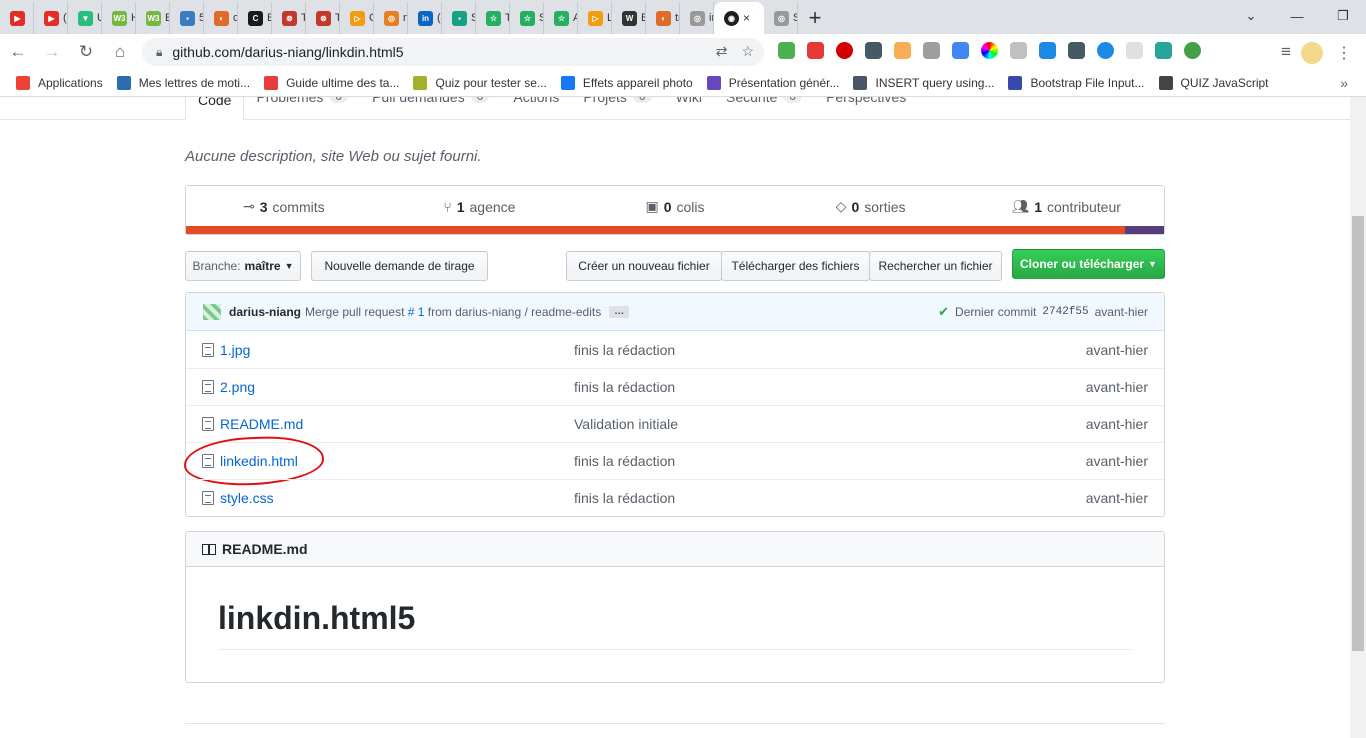  Describe the element at coordinates (1105, 50) in the screenshot. I see `extension-drop-icon` at that location.